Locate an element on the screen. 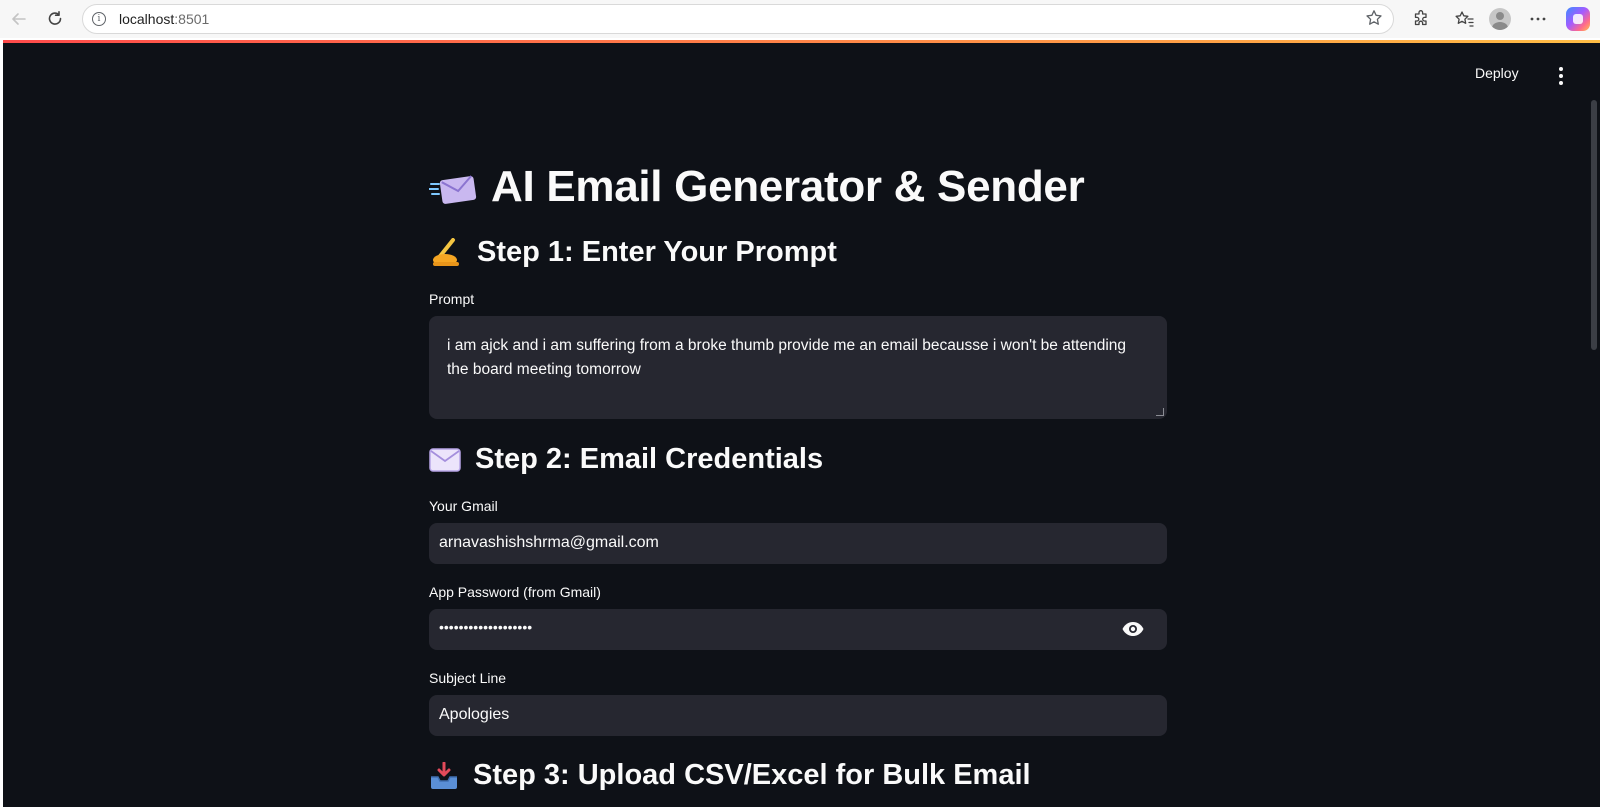  browser-toolbar: i localhost:8501 is located at coordinates (800, 19).